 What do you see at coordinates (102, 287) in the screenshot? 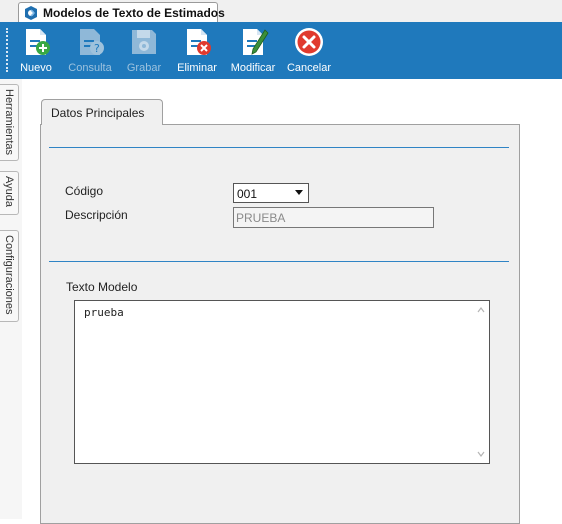
I see `texto-modelo-label: Texto Modelo` at bounding box center [102, 287].